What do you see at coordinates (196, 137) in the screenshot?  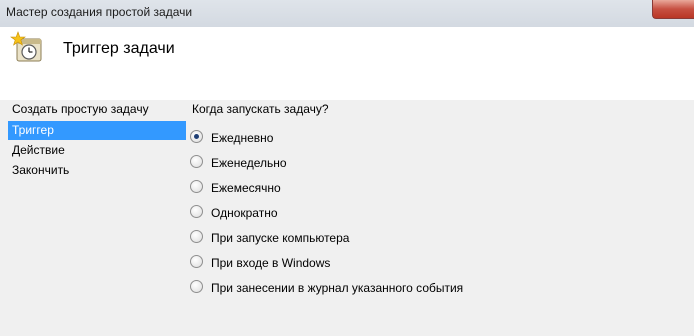 I see `radio-button-checked` at bounding box center [196, 137].